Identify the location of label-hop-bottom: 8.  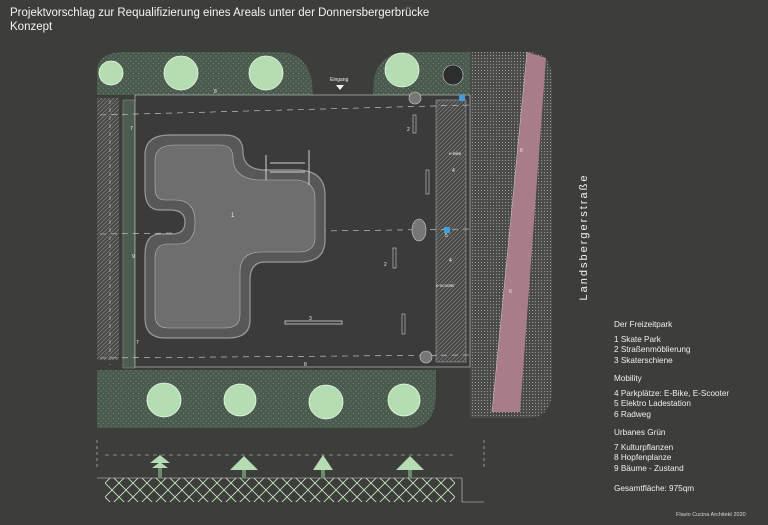
(305, 365).